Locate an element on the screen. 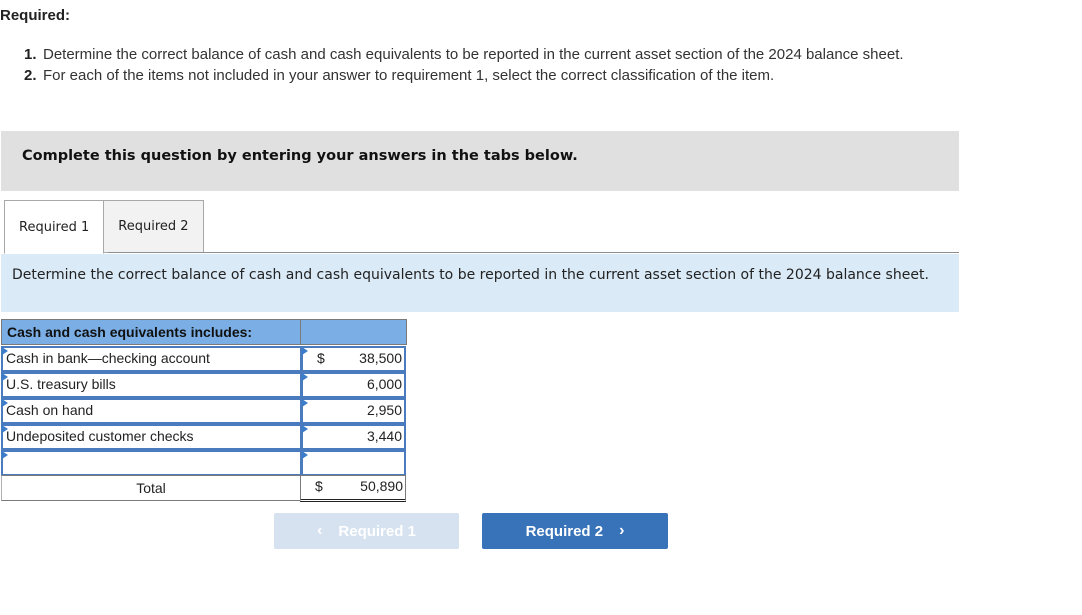 This screenshot has width=1082, height=615. label-input: Undeposited customer checks is located at coordinates (151, 437).